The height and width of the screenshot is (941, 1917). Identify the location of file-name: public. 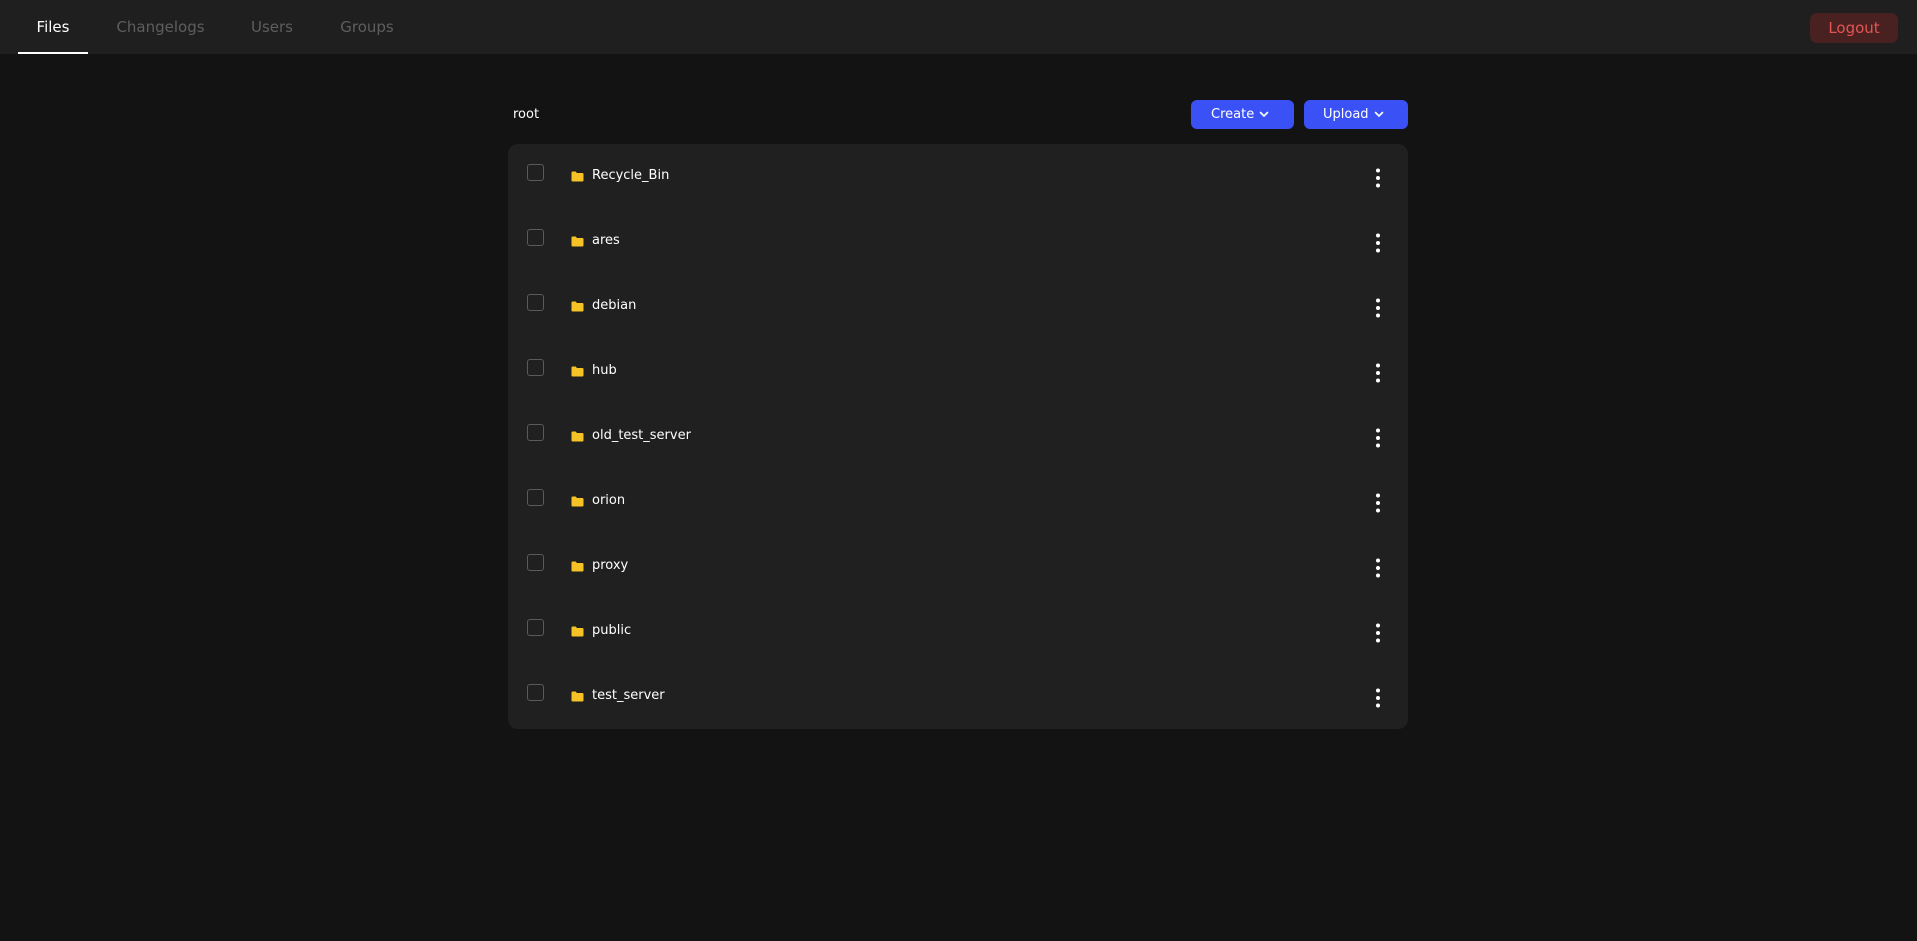
(611, 631).